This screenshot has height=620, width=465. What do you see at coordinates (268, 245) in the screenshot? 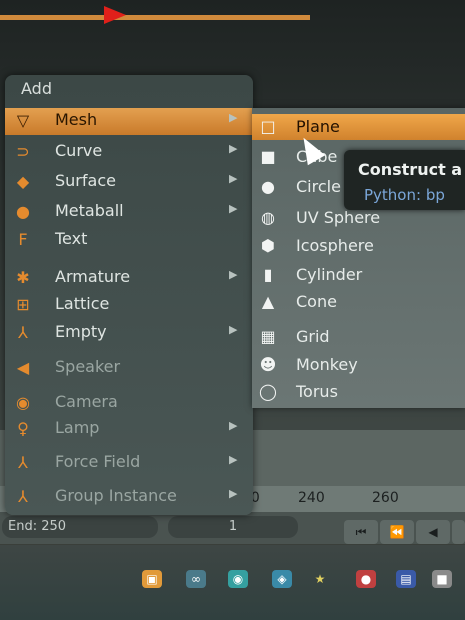
I see `icosphere-icon: ⬢` at bounding box center [268, 245].